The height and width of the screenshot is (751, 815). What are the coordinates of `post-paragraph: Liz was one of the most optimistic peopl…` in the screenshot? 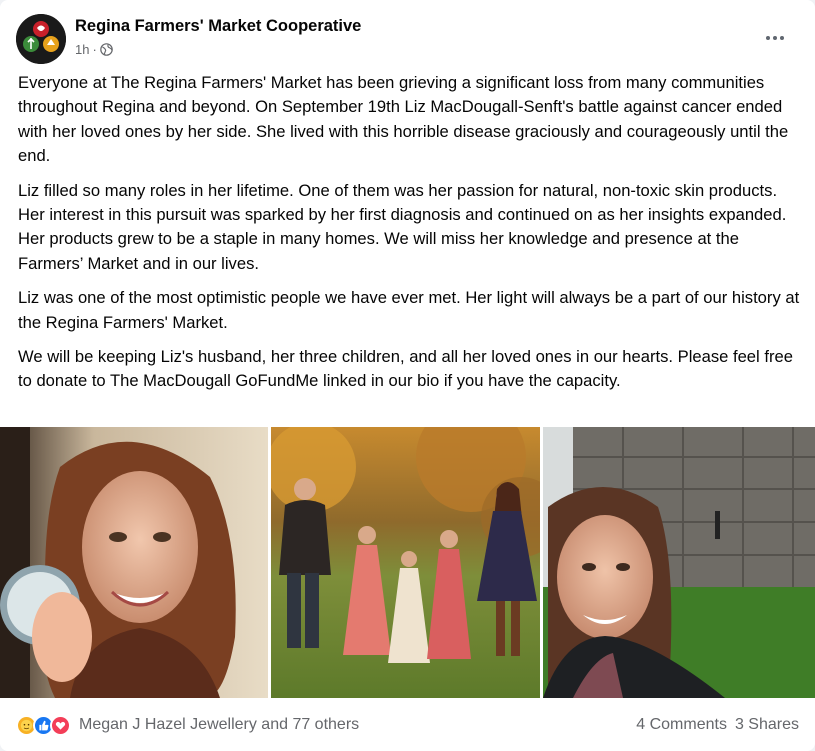 It's located at (409, 310).